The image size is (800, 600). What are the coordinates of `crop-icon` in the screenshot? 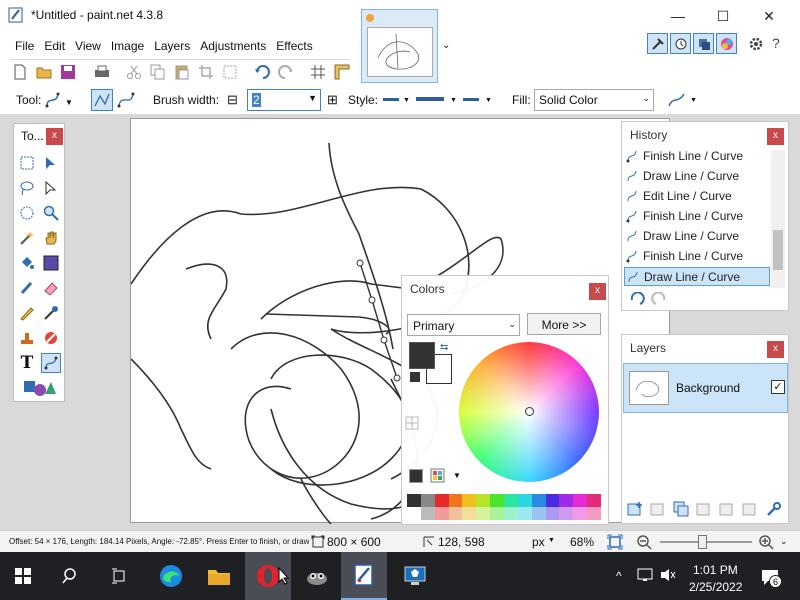 It's located at (206, 72).